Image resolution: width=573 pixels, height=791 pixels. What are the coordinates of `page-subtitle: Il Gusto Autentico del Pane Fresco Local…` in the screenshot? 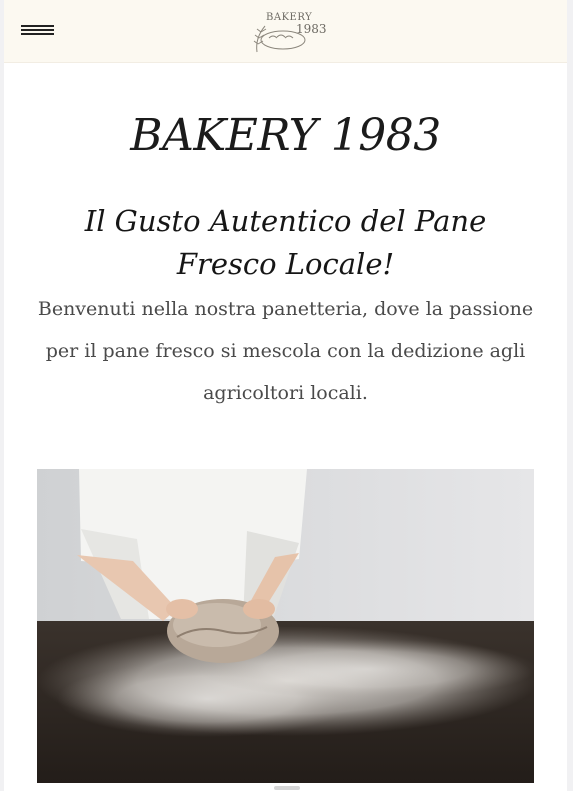 It's located at (285, 242).